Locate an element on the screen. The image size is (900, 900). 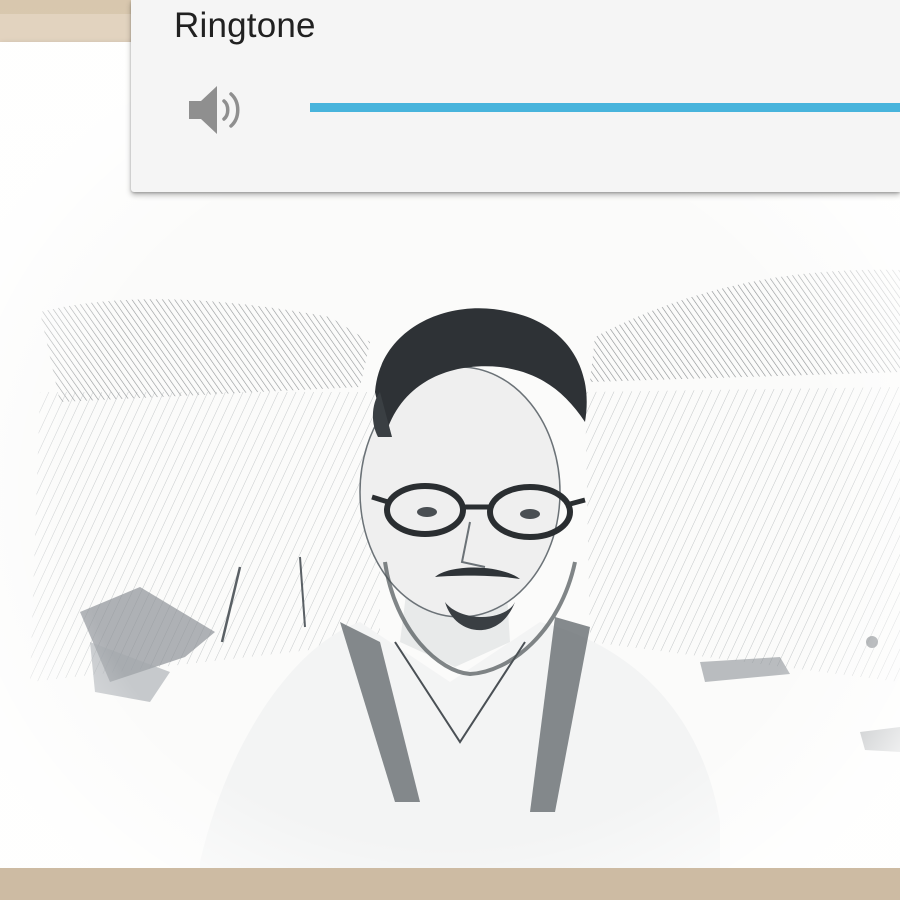
volume-slider is located at coordinates (605, 107).